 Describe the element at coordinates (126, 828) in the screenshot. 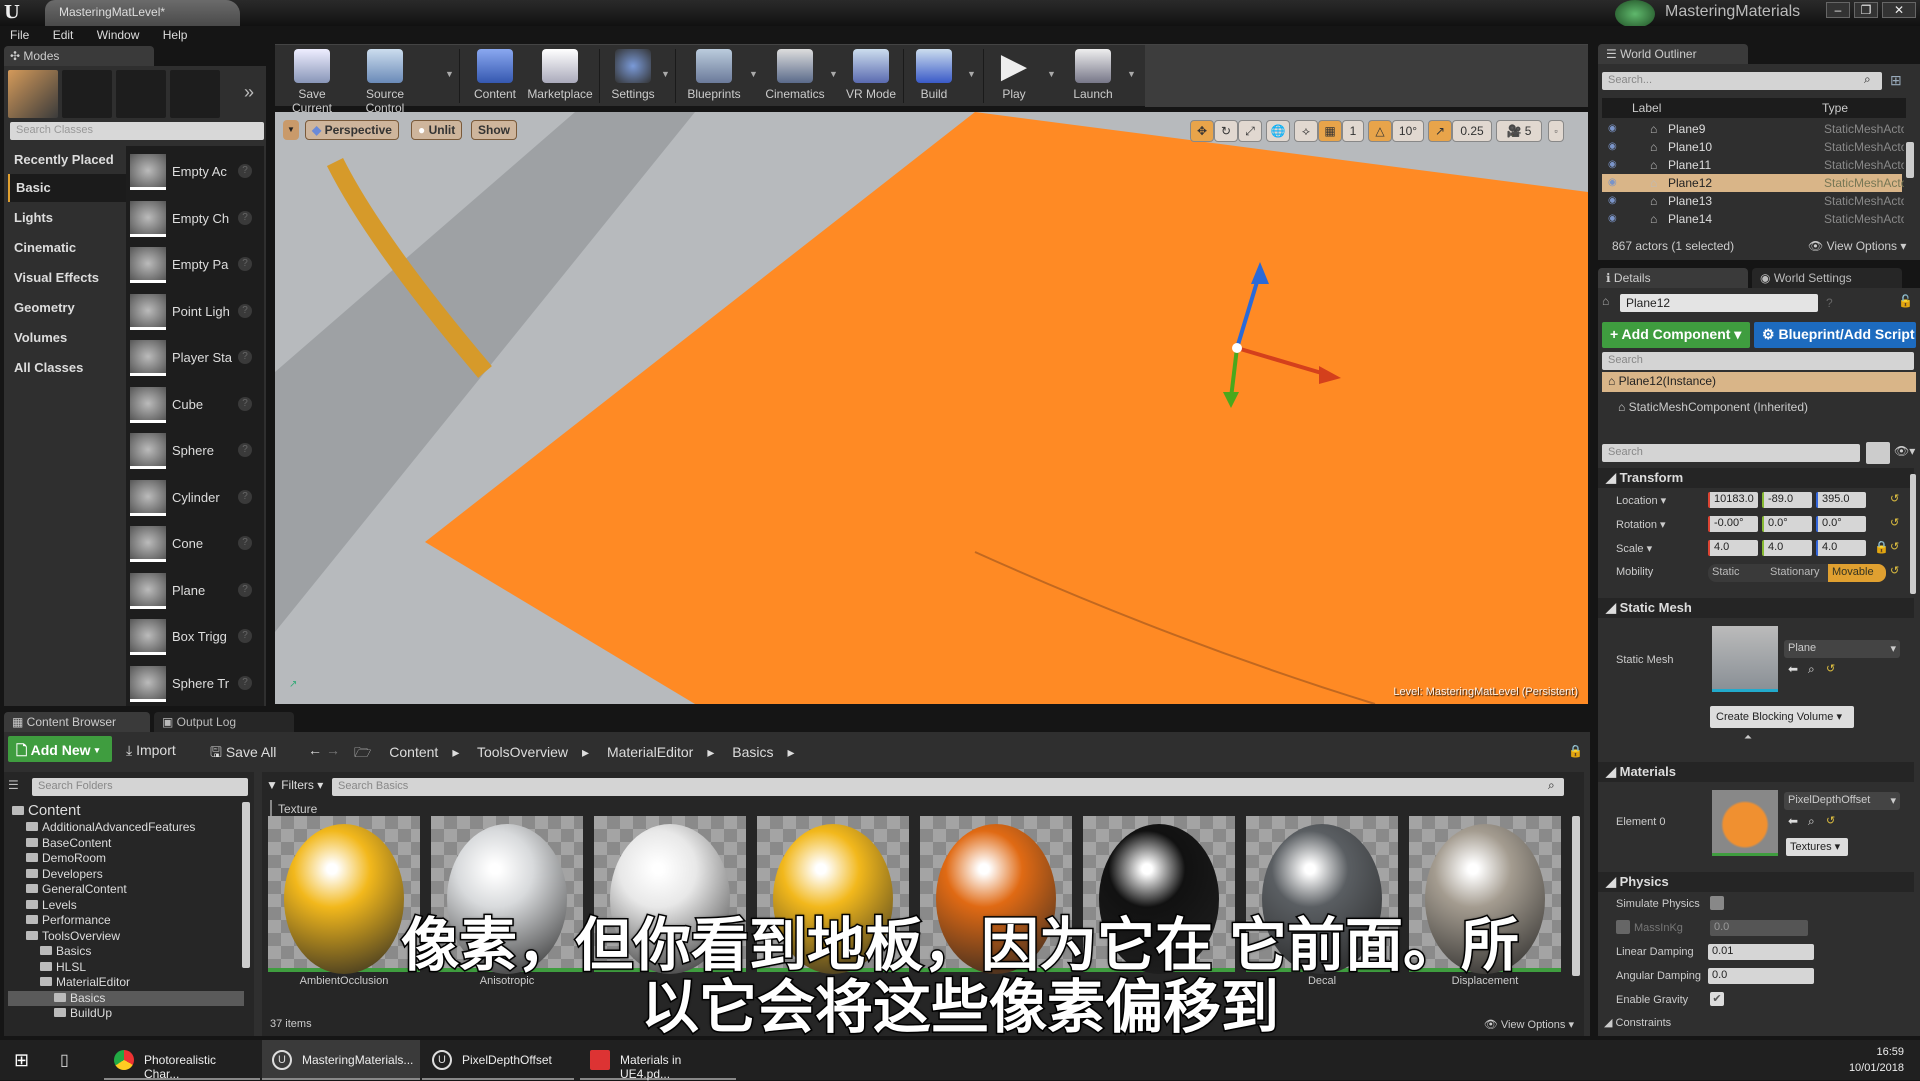

I see `folder-tree-item: AdditionalAdvancedFeatures` at that location.